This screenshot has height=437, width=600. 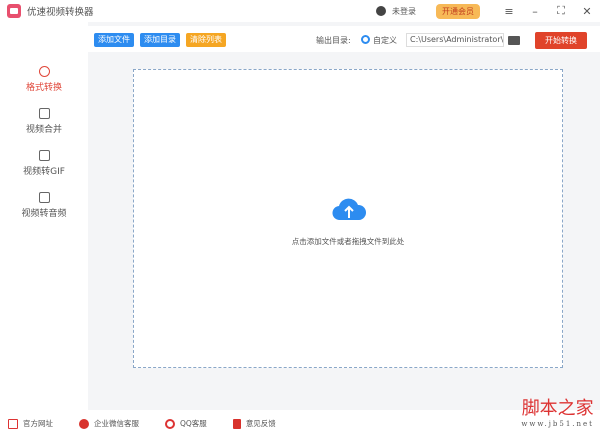 I want to click on start-convert-button: 开始转换, so click(x=561, y=40).